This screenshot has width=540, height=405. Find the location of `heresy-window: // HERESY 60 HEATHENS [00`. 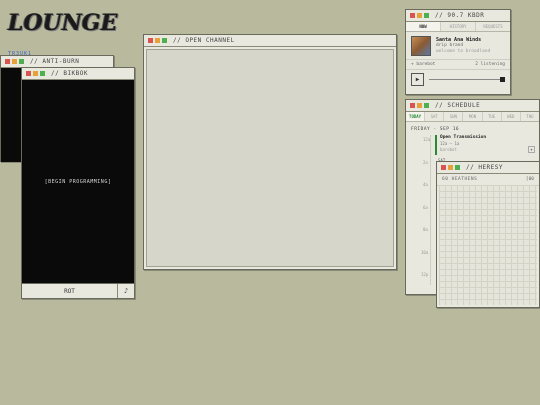

heresy-window: // HERESY 60 HEATHENS [00 is located at coordinates (488, 234).